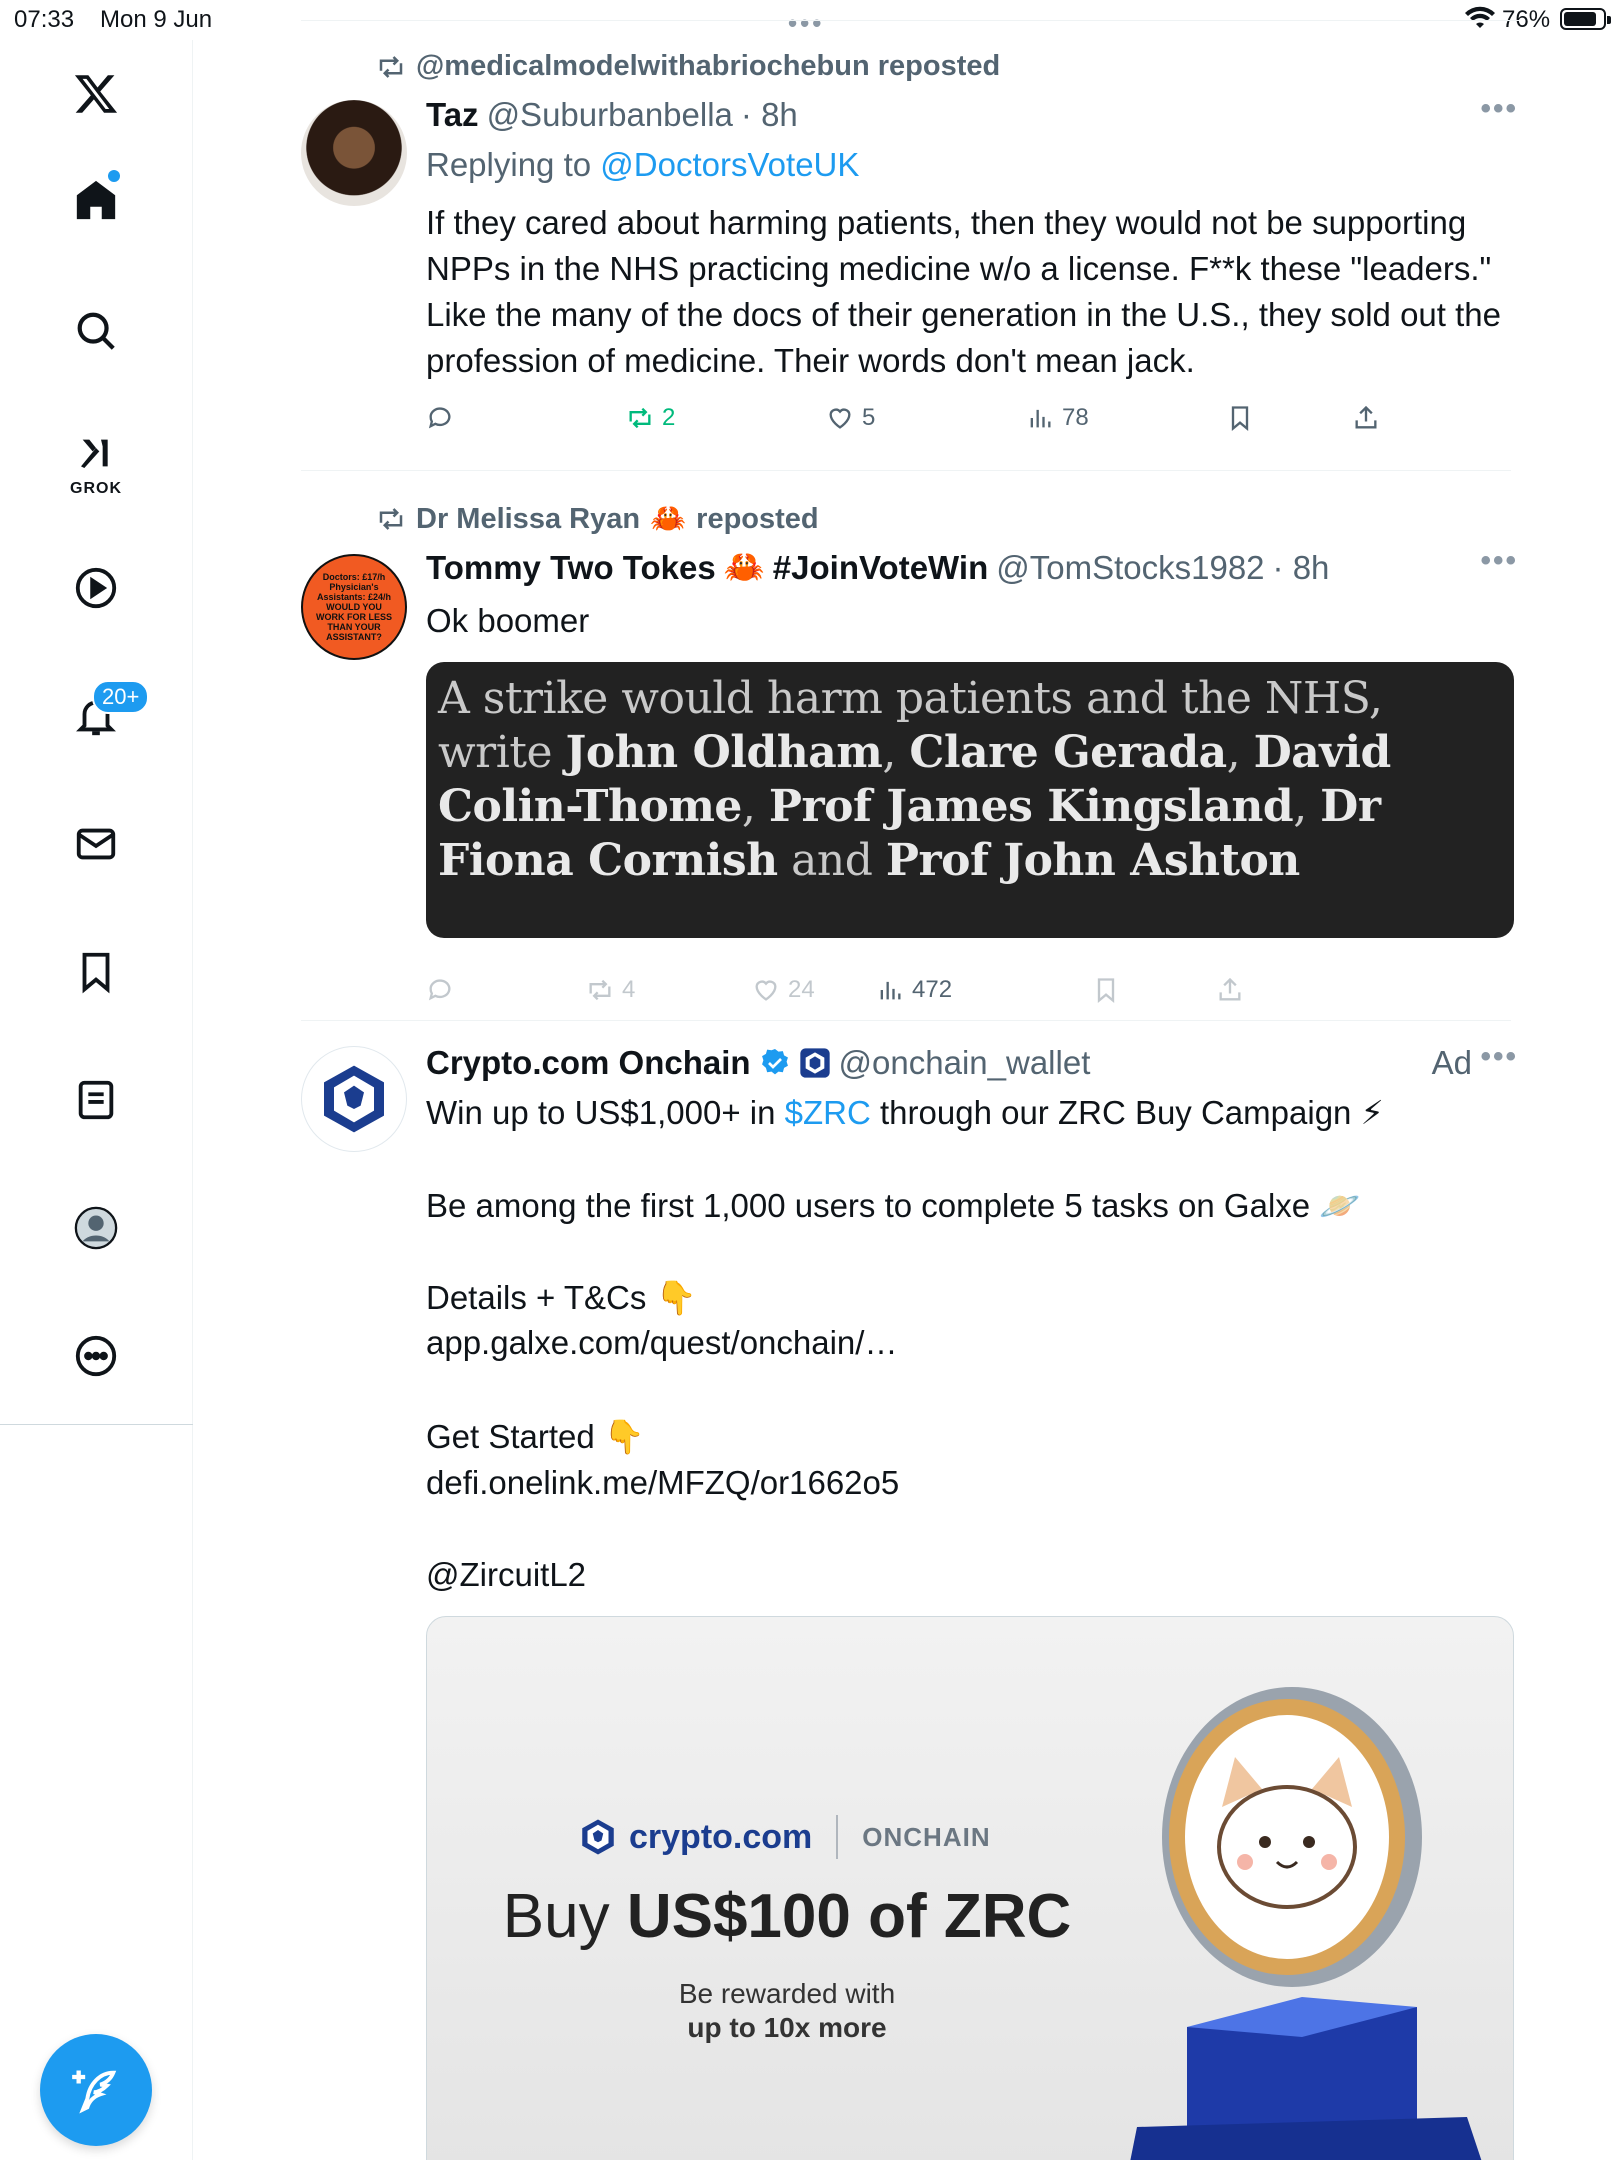  What do you see at coordinates (96, 1100) in the screenshot?
I see `lists-icon` at bounding box center [96, 1100].